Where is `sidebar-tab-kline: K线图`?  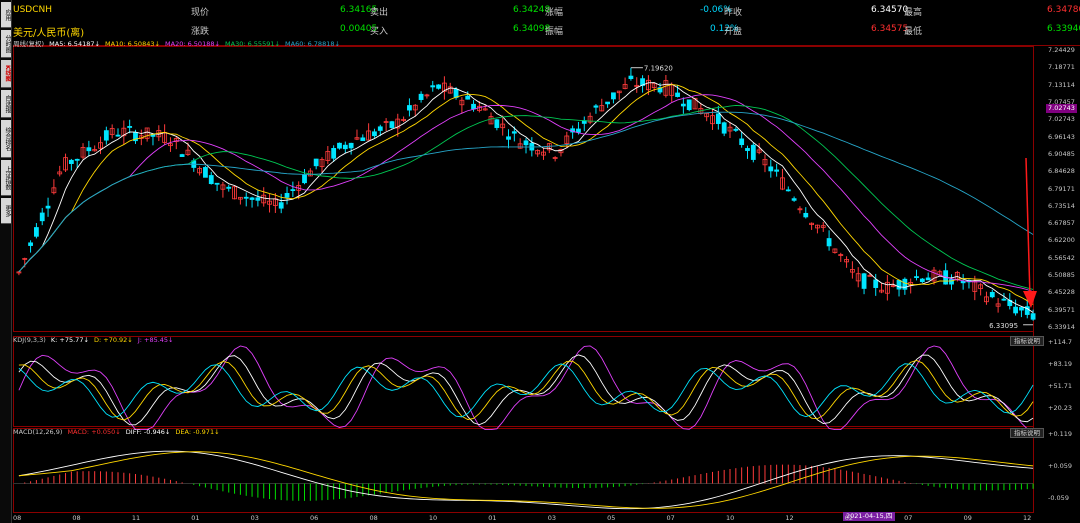
sidebar-tab-kline: K线图 is located at coordinates (6, 74).